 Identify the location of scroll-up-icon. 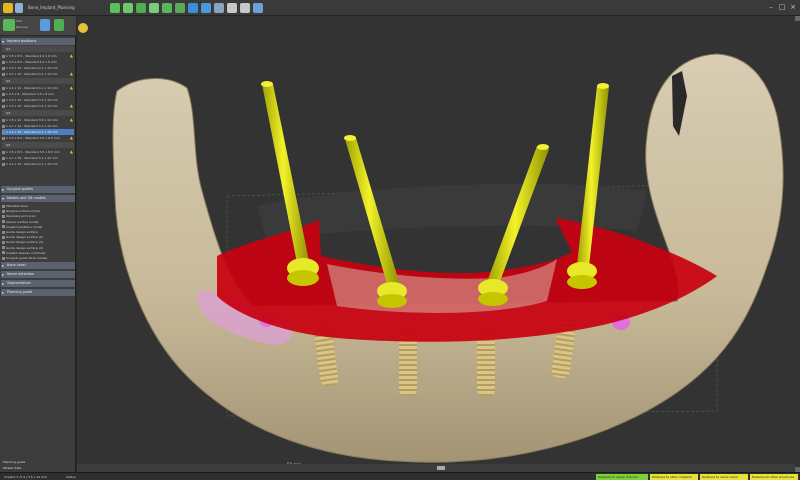
(797, 18).